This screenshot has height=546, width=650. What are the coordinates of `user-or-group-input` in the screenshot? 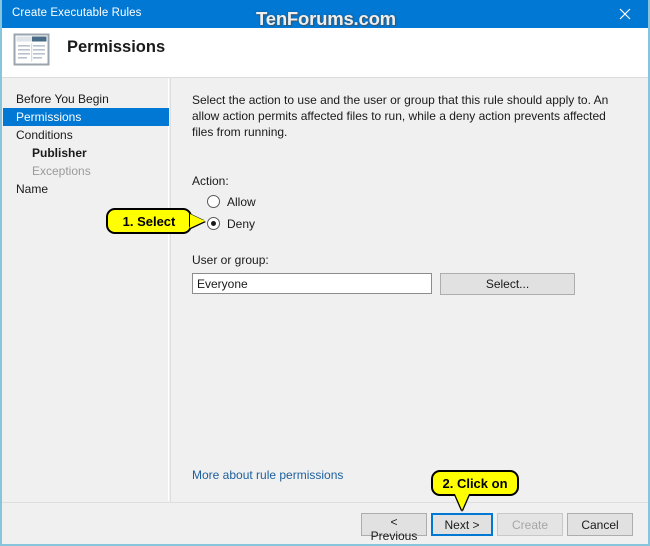 It's located at (312, 283).